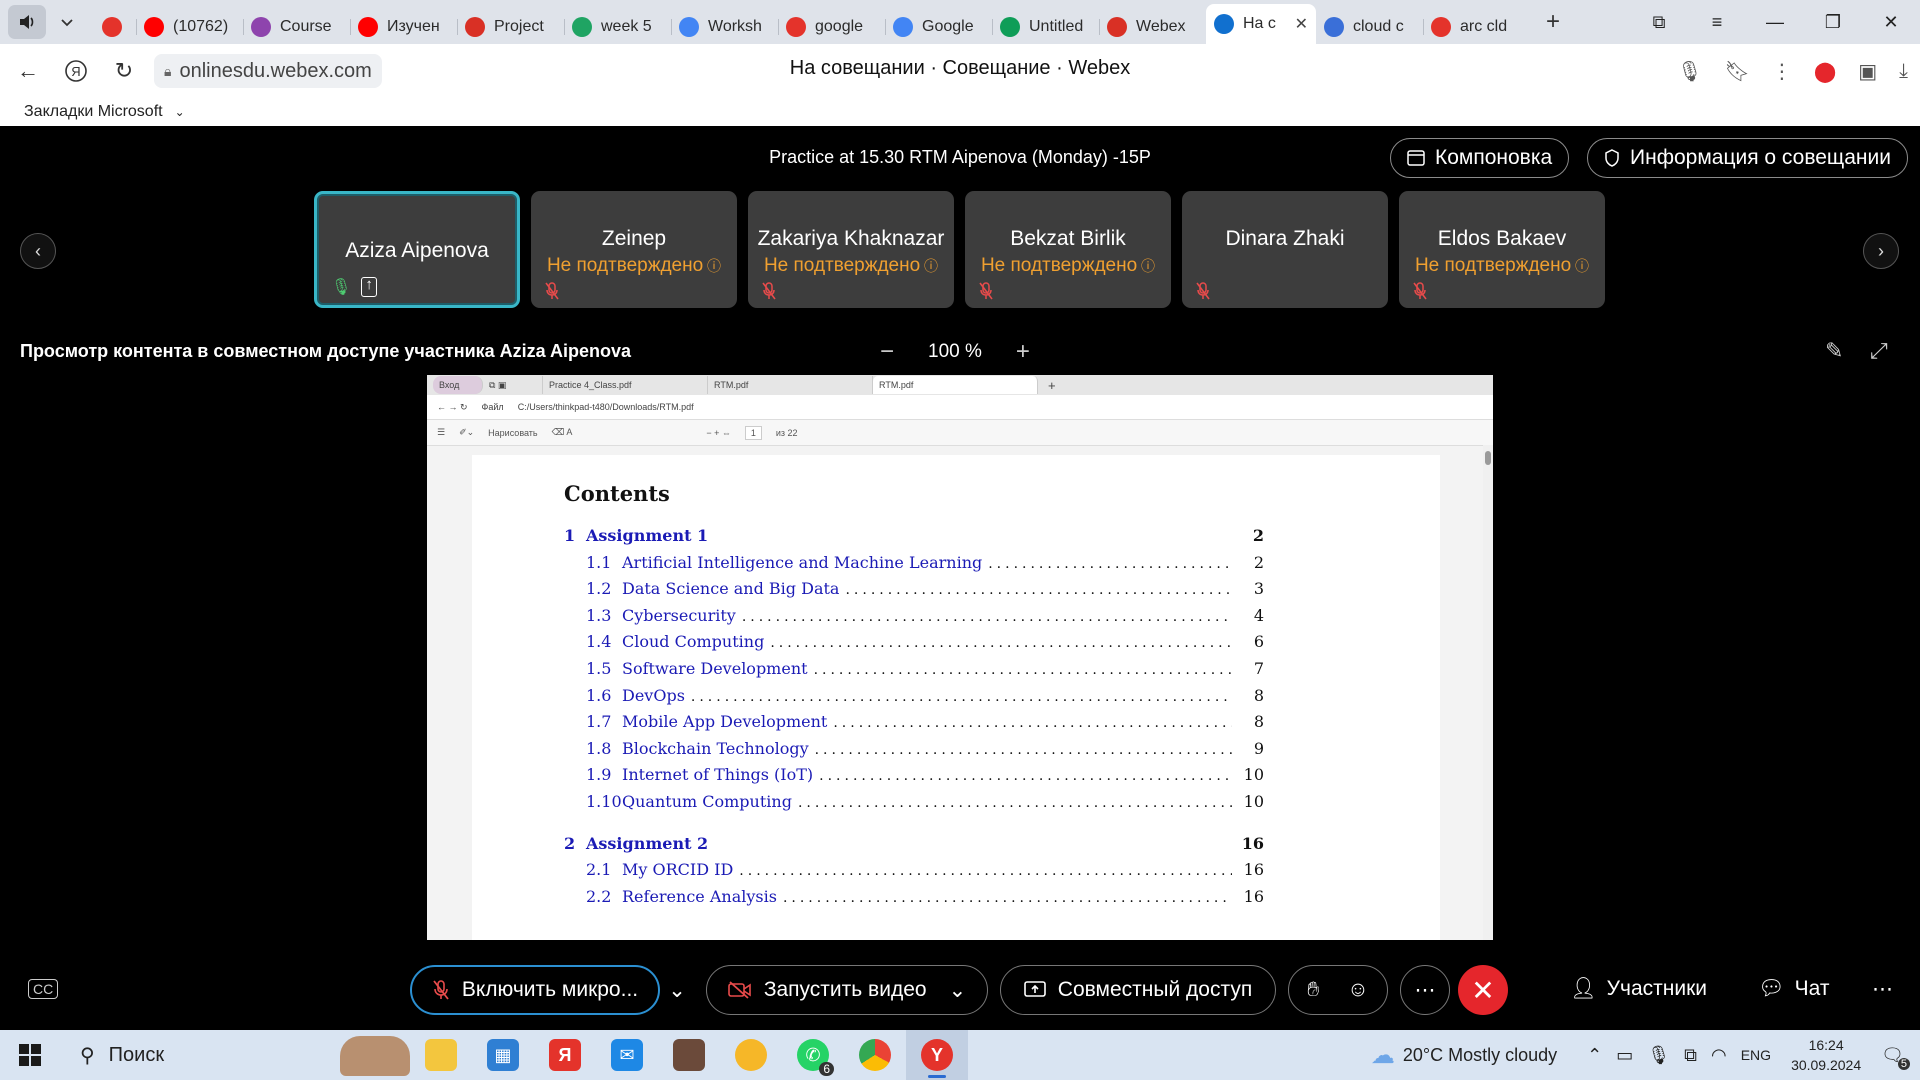 The height and width of the screenshot is (1080, 1920). What do you see at coordinates (1882, 989) in the screenshot?
I see `overflow-button: ⋯` at bounding box center [1882, 989].